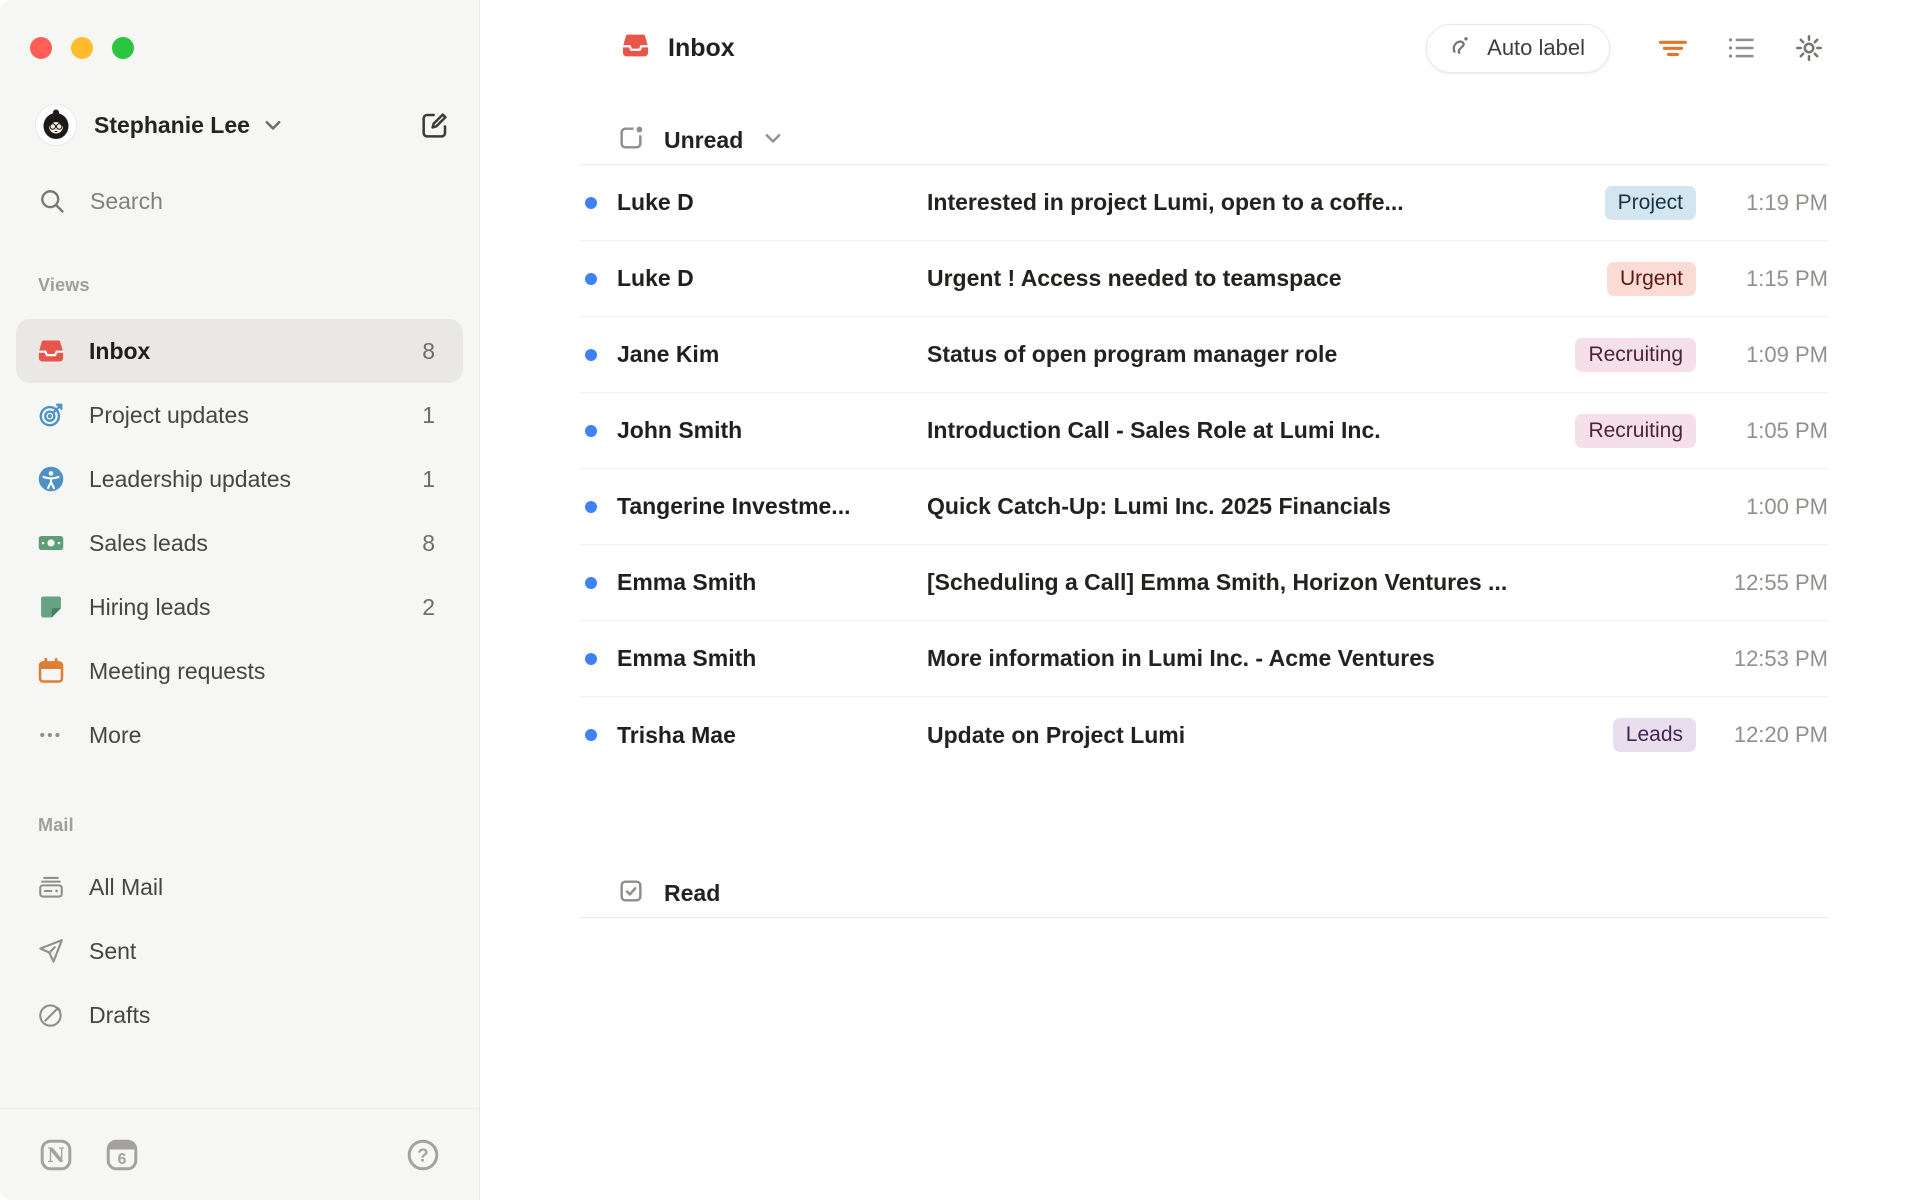 The height and width of the screenshot is (1200, 1920). What do you see at coordinates (676, 734) in the screenshot?
I see `email-sender: Trisha Mae` at bounding box center [676, 734].